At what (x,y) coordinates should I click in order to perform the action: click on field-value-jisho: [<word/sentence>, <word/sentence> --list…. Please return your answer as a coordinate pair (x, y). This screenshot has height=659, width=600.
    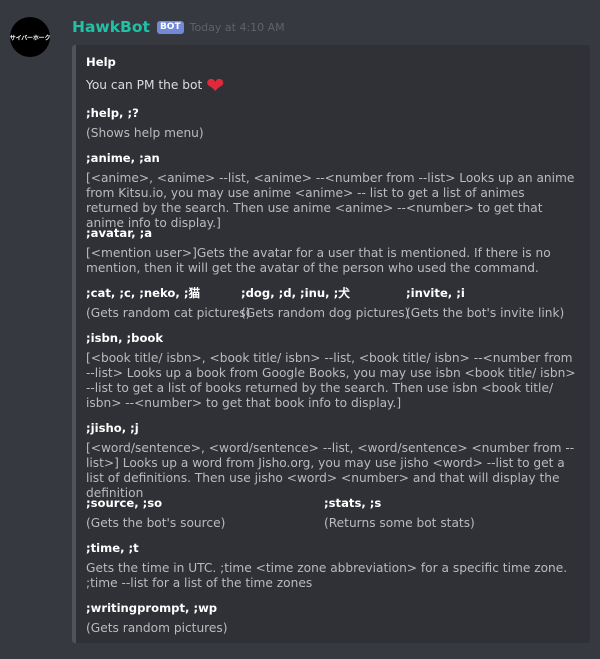
    Looking at the image, I should click on (330, 470).